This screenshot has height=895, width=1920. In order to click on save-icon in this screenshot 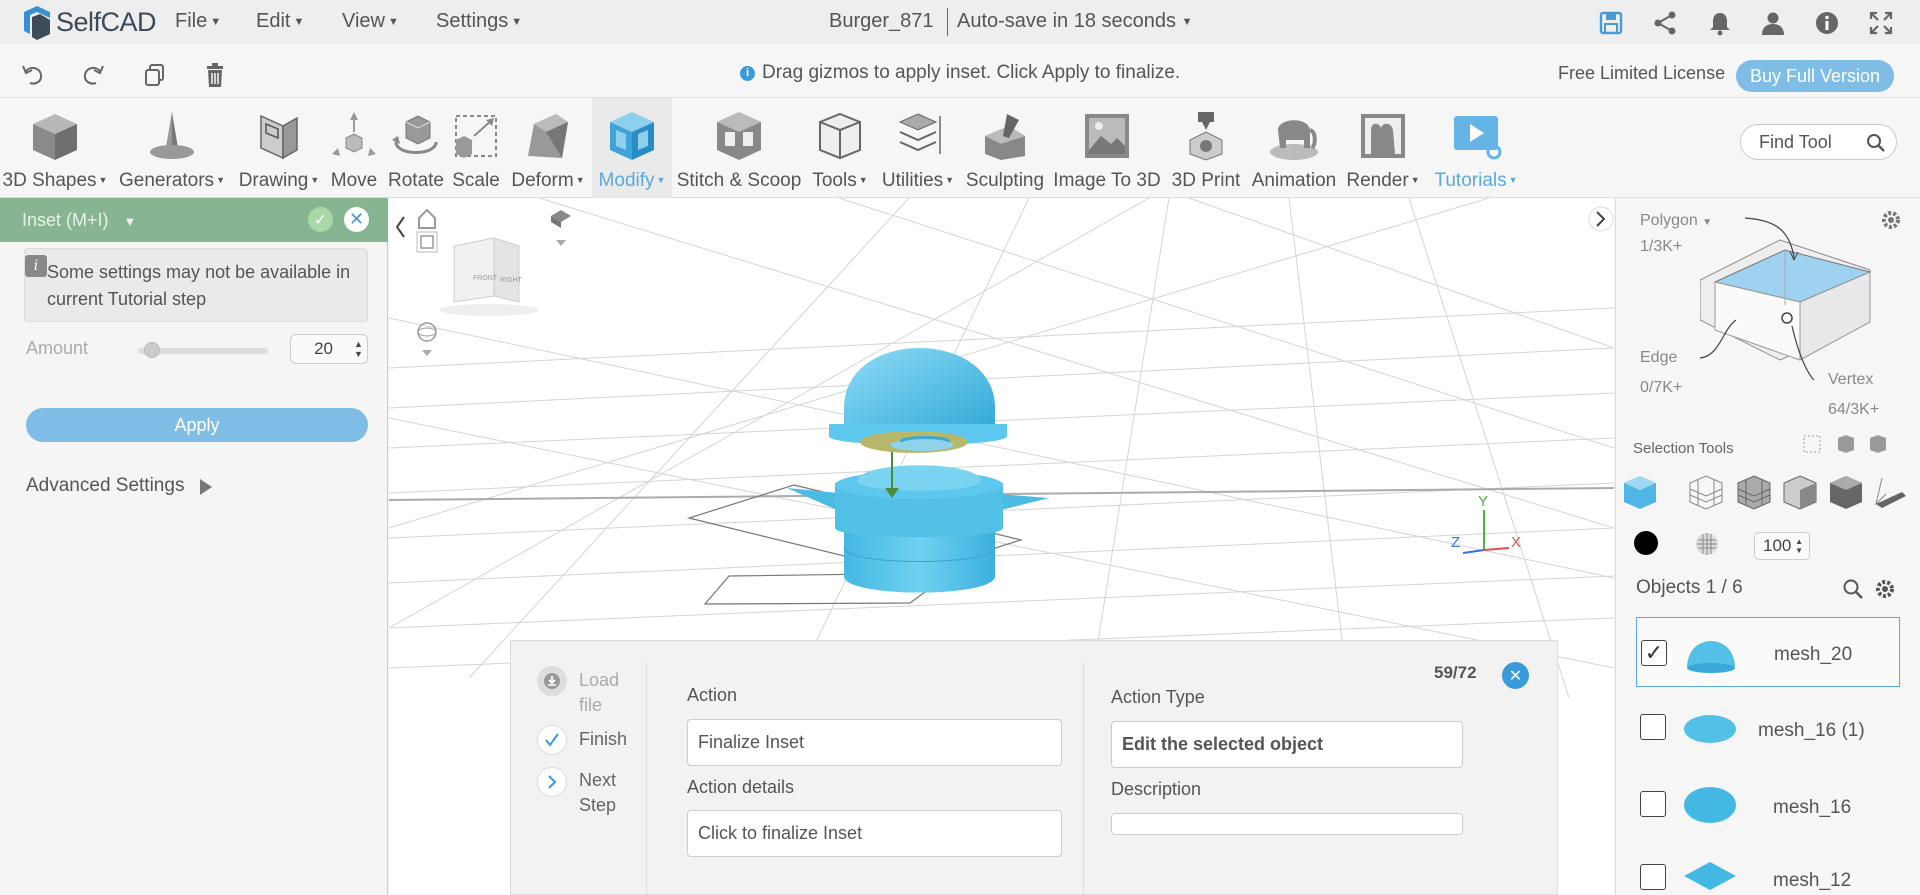, I will do `click(1611, 23)`.